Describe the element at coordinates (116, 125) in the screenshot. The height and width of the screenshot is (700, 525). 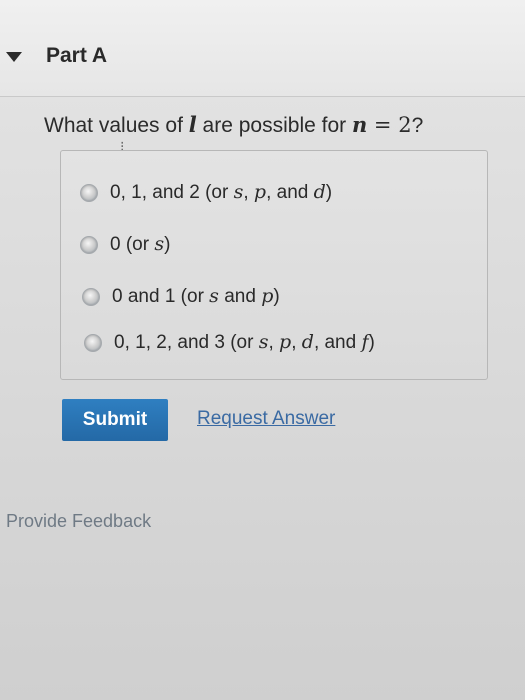
I see `question-prefix: What values of` at that location.